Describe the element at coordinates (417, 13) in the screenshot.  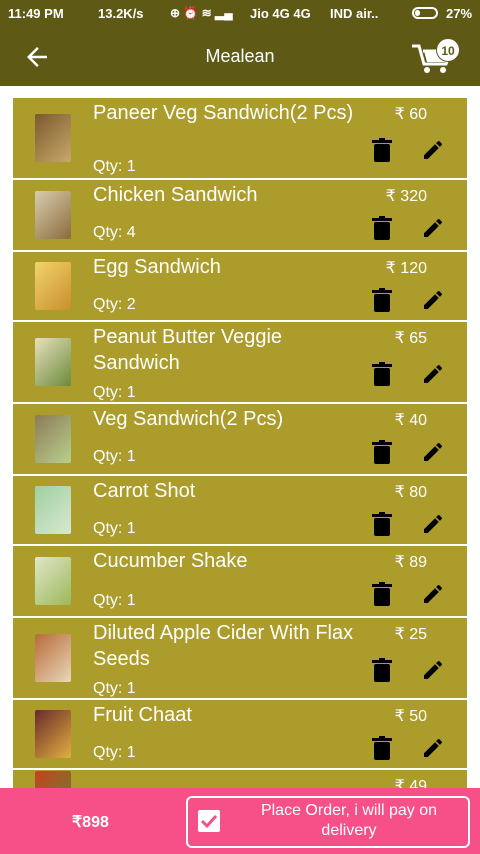
I see `battery-fill` at that location.